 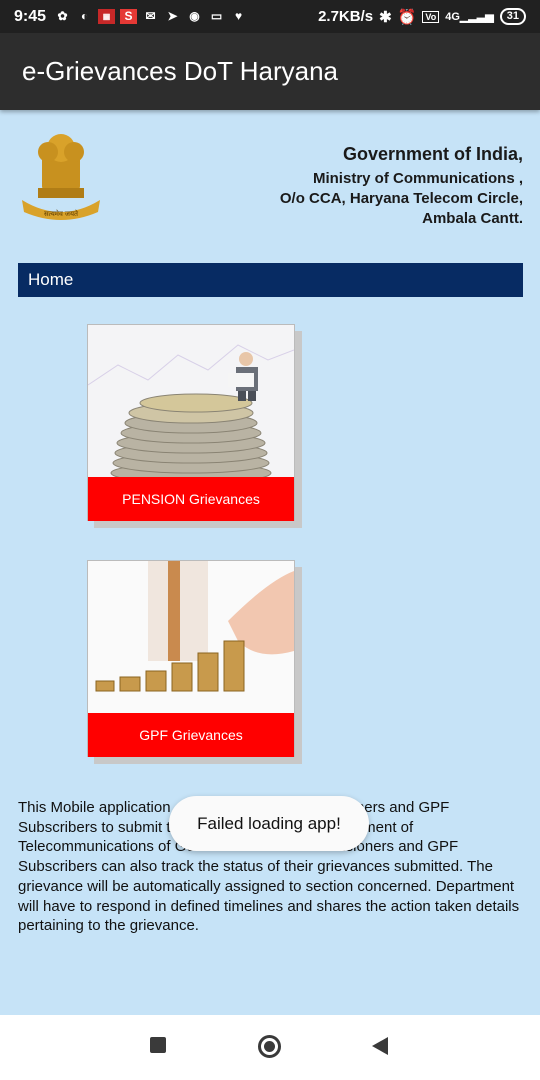 I want to click on pension-image, so click(x=191, y=401).